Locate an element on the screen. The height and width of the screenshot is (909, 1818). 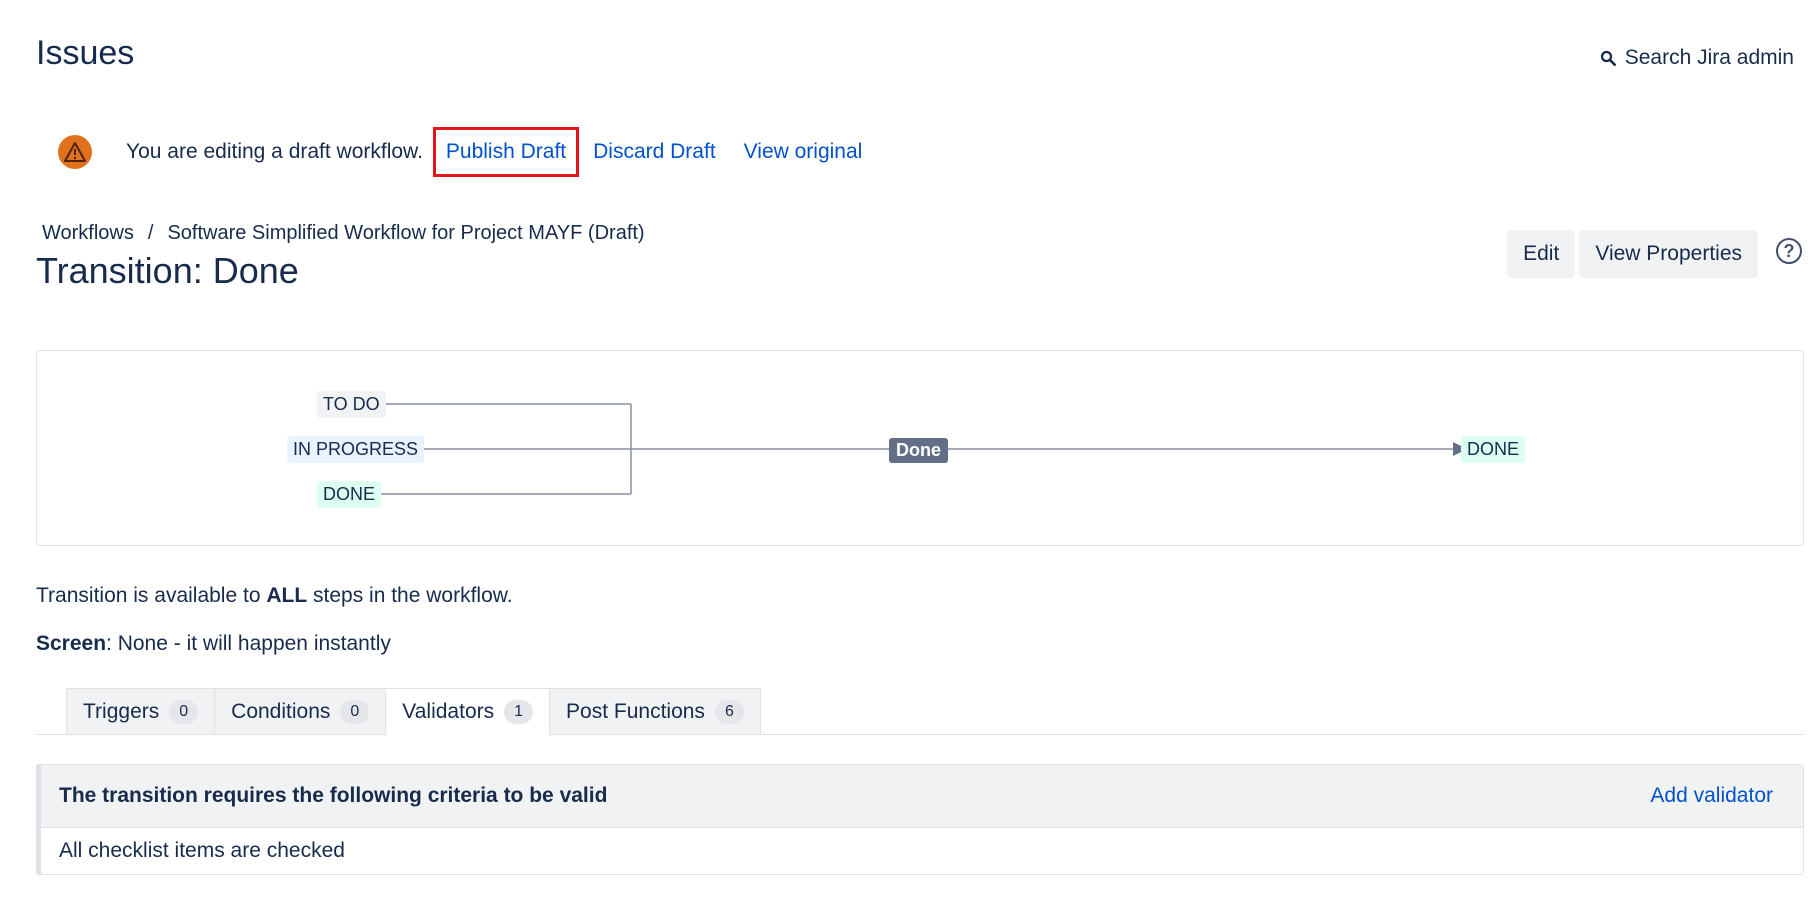
view-properties-button: View Properties is located at coordinates (1668, 254).